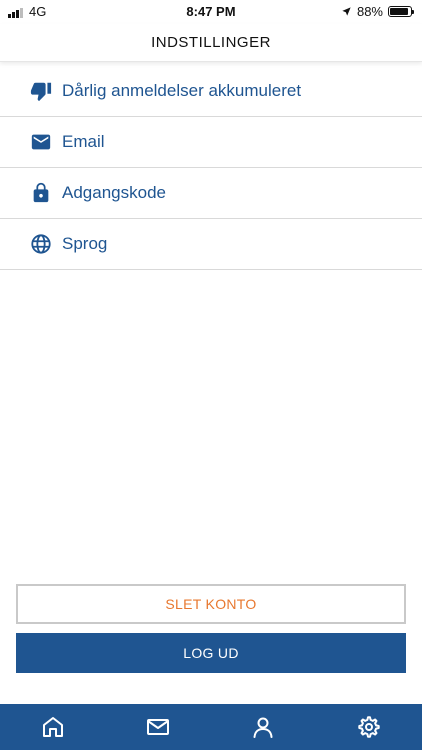 This screenshot has height=750, width=422. Describe the element at coordinates (83, 141) in the screenshot. I see `settings-item-label: Email` at that location.